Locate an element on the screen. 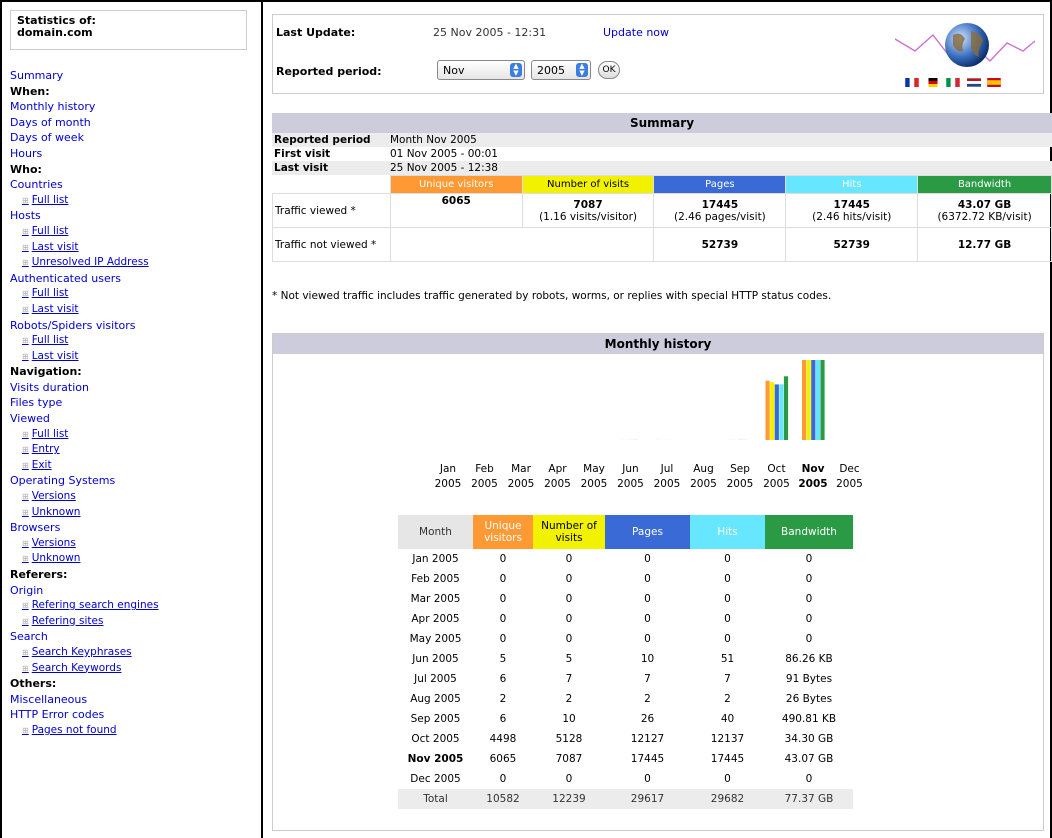 This screenshot has width=1052, height=838. month-cell: Mar 2005 is located at coordinates (435, 599).